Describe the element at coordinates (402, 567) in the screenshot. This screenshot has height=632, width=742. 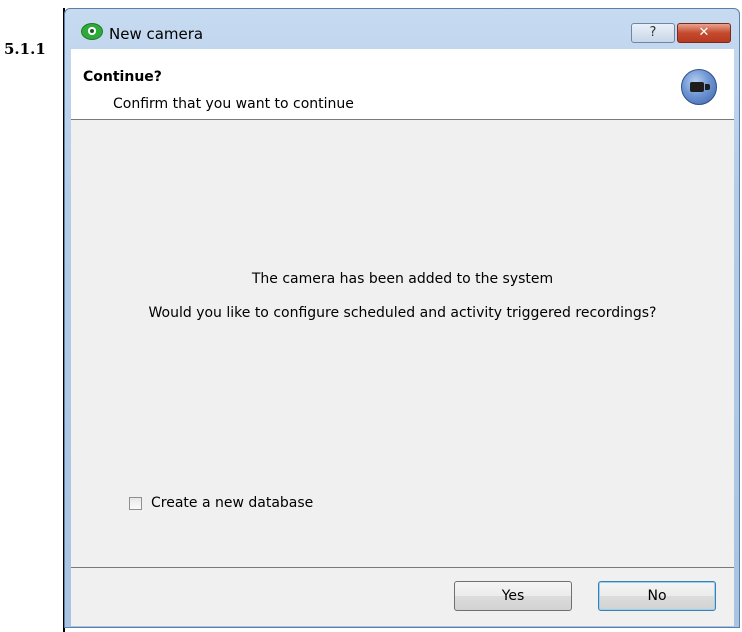
I see `footer-divider` at that location.